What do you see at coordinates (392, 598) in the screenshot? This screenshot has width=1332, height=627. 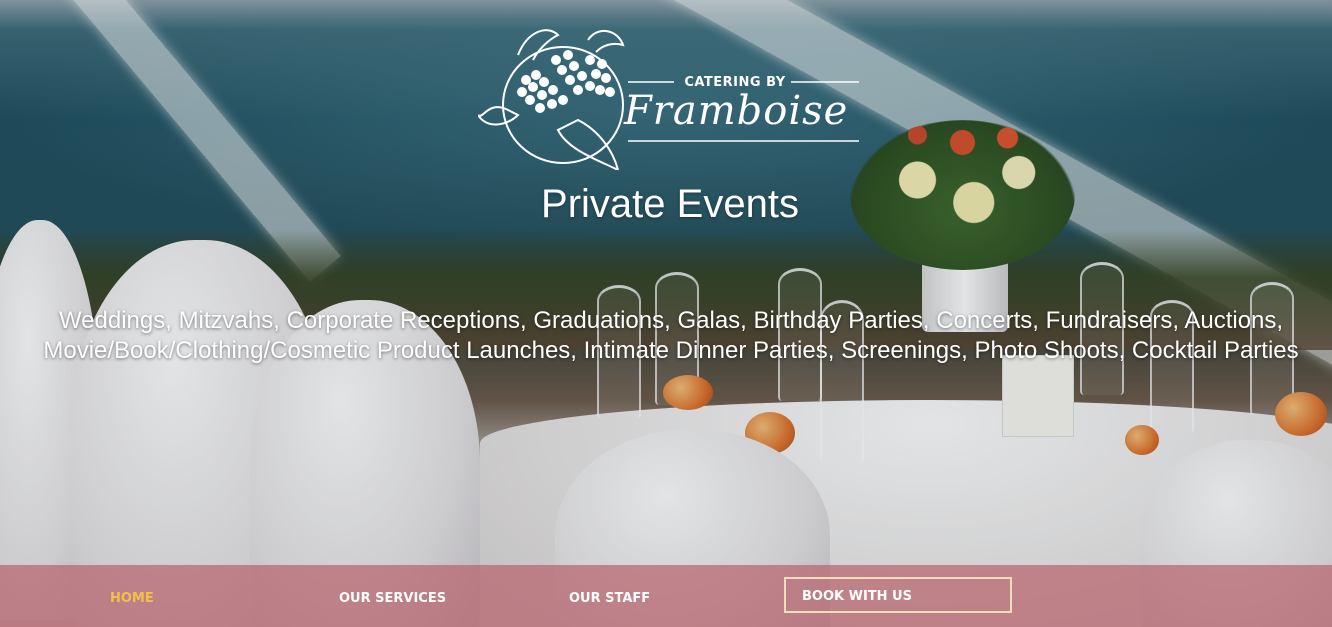 I see `nav-our-services: OUR SERVICES` at bounding box center [392, 598].